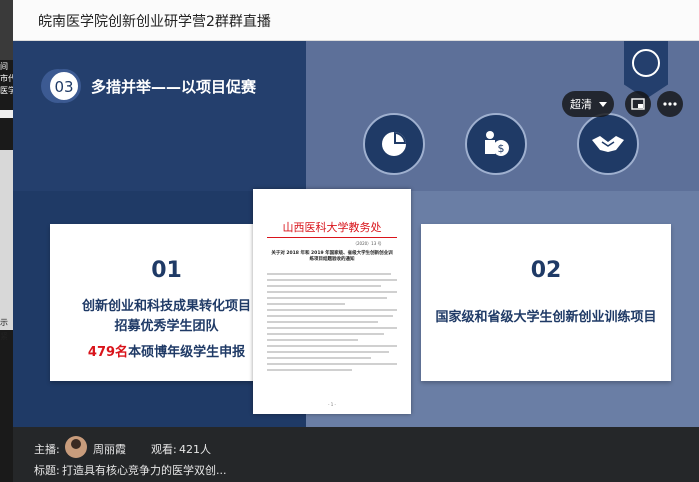  I want to click on seal-icon, so click(646, 63).